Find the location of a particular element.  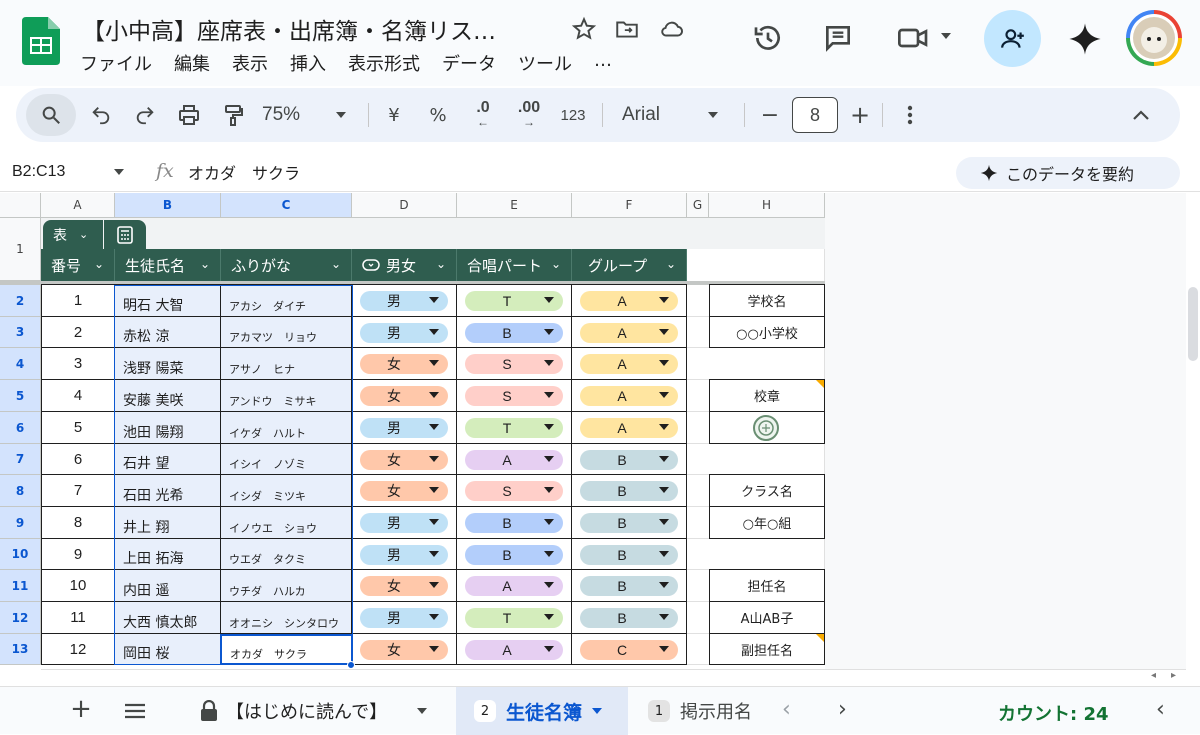

table-chip: 表 ⌄ is located at coordinates (73, 234).